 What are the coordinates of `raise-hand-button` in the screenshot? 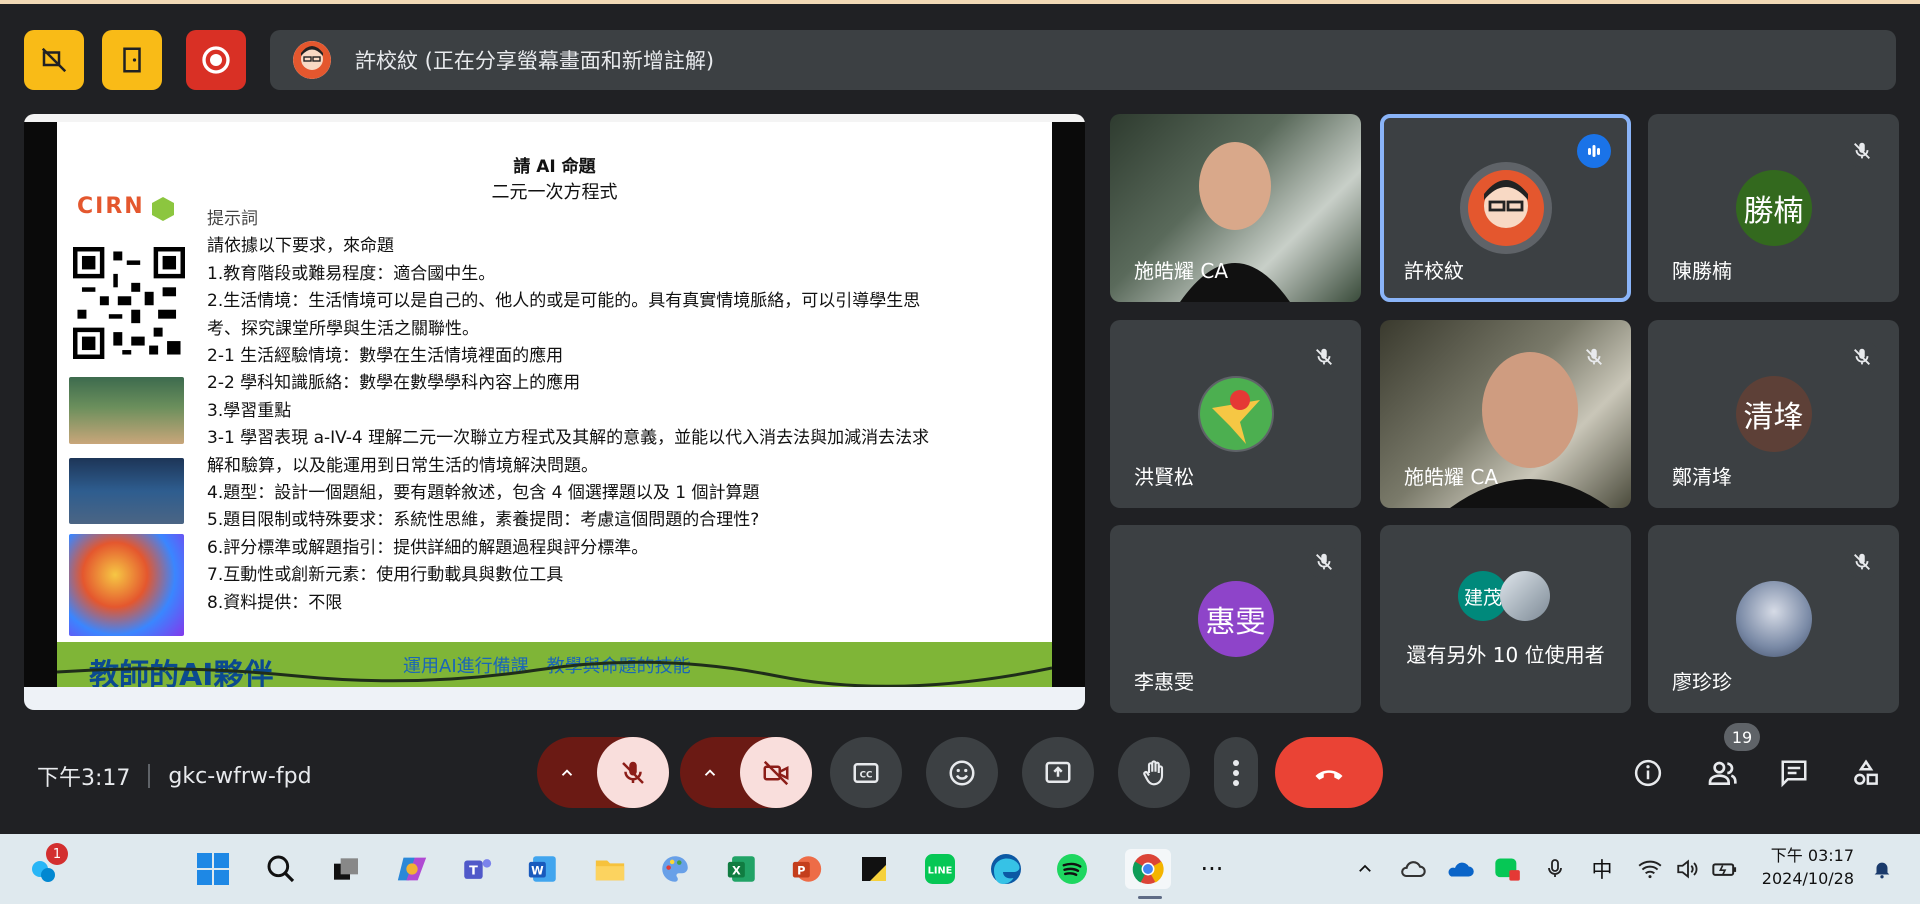 It's located at (1154, 772).